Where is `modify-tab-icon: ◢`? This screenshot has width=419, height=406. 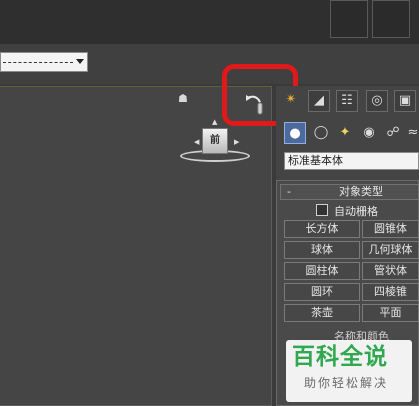 modify-tab-icon: ◢ is located at coordinates (319, 101).